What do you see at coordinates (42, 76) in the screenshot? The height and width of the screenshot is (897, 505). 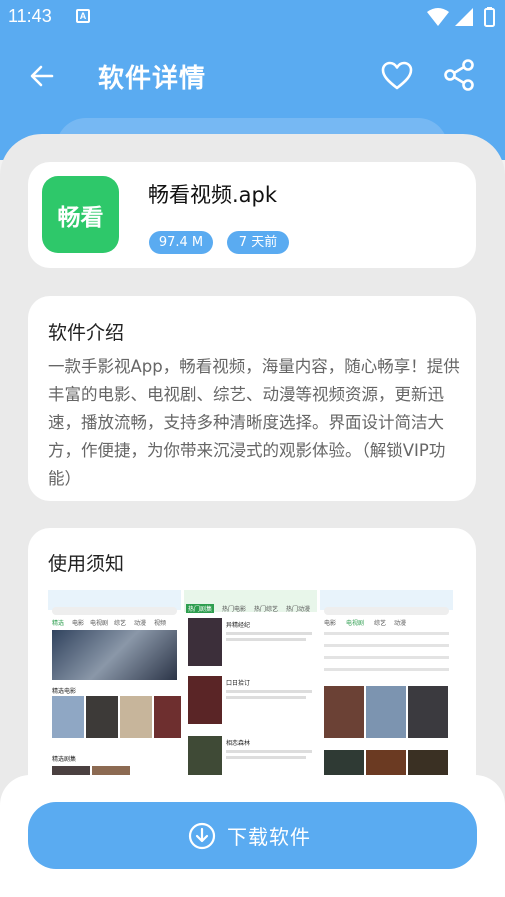 I see `arrow-back-icon` at bounding box center [42, 76].